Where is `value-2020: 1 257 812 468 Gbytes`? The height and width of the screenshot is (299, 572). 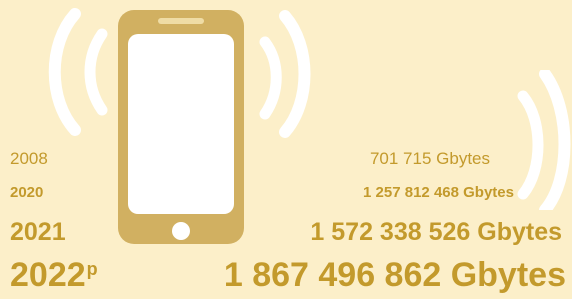
value-2020: 1 257 812 468 Gbytes is located at coordinates (438, 192).